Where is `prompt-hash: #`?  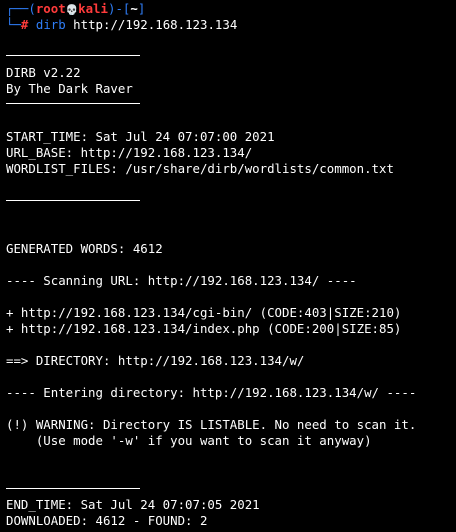 prompt-hash: # is located at coordinates (24, 24).